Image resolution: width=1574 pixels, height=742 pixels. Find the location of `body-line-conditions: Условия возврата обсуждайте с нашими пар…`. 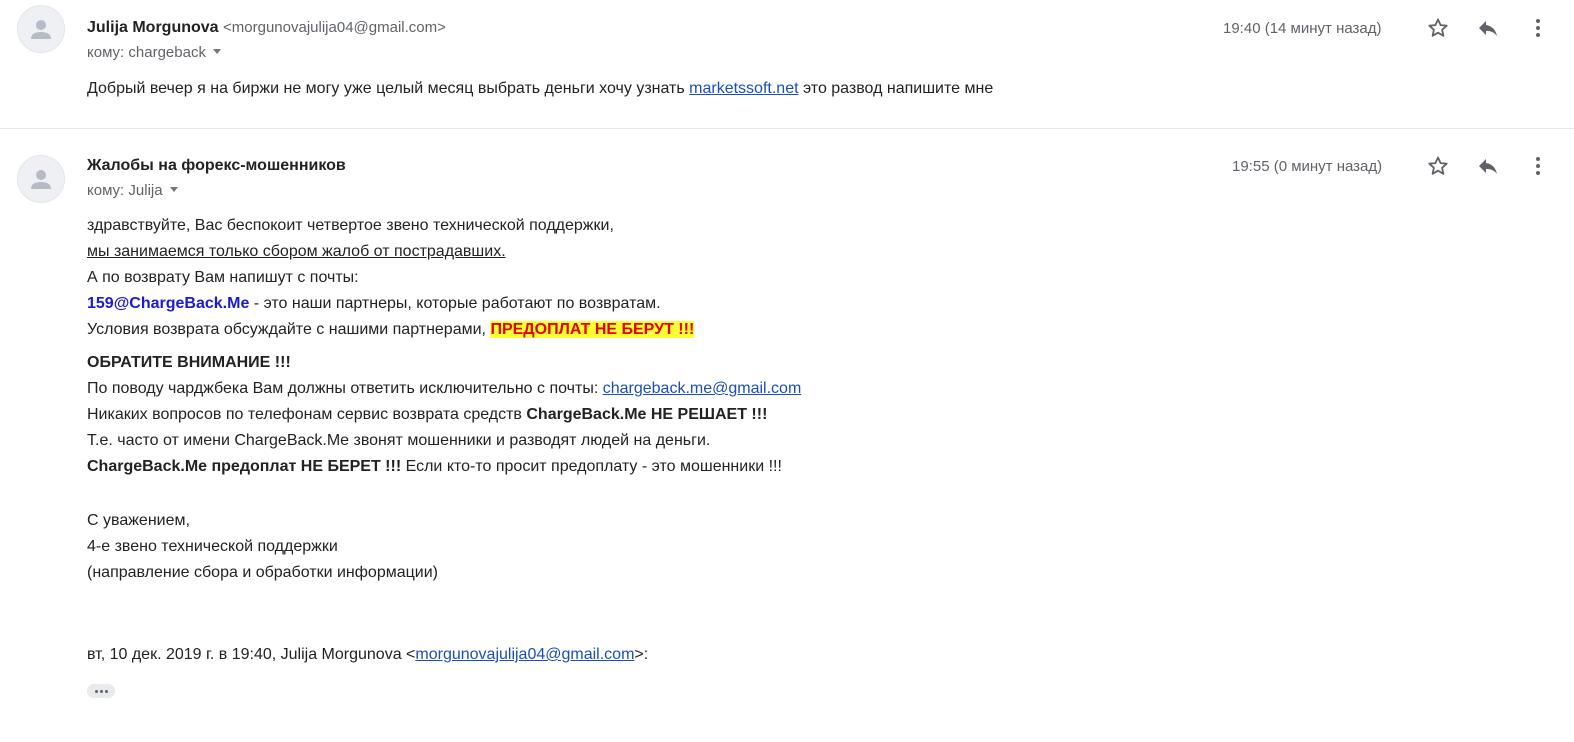

body-line-conditions: Условия возврата обсуждайте с нашими пар… is located at coordinates (391, 330).